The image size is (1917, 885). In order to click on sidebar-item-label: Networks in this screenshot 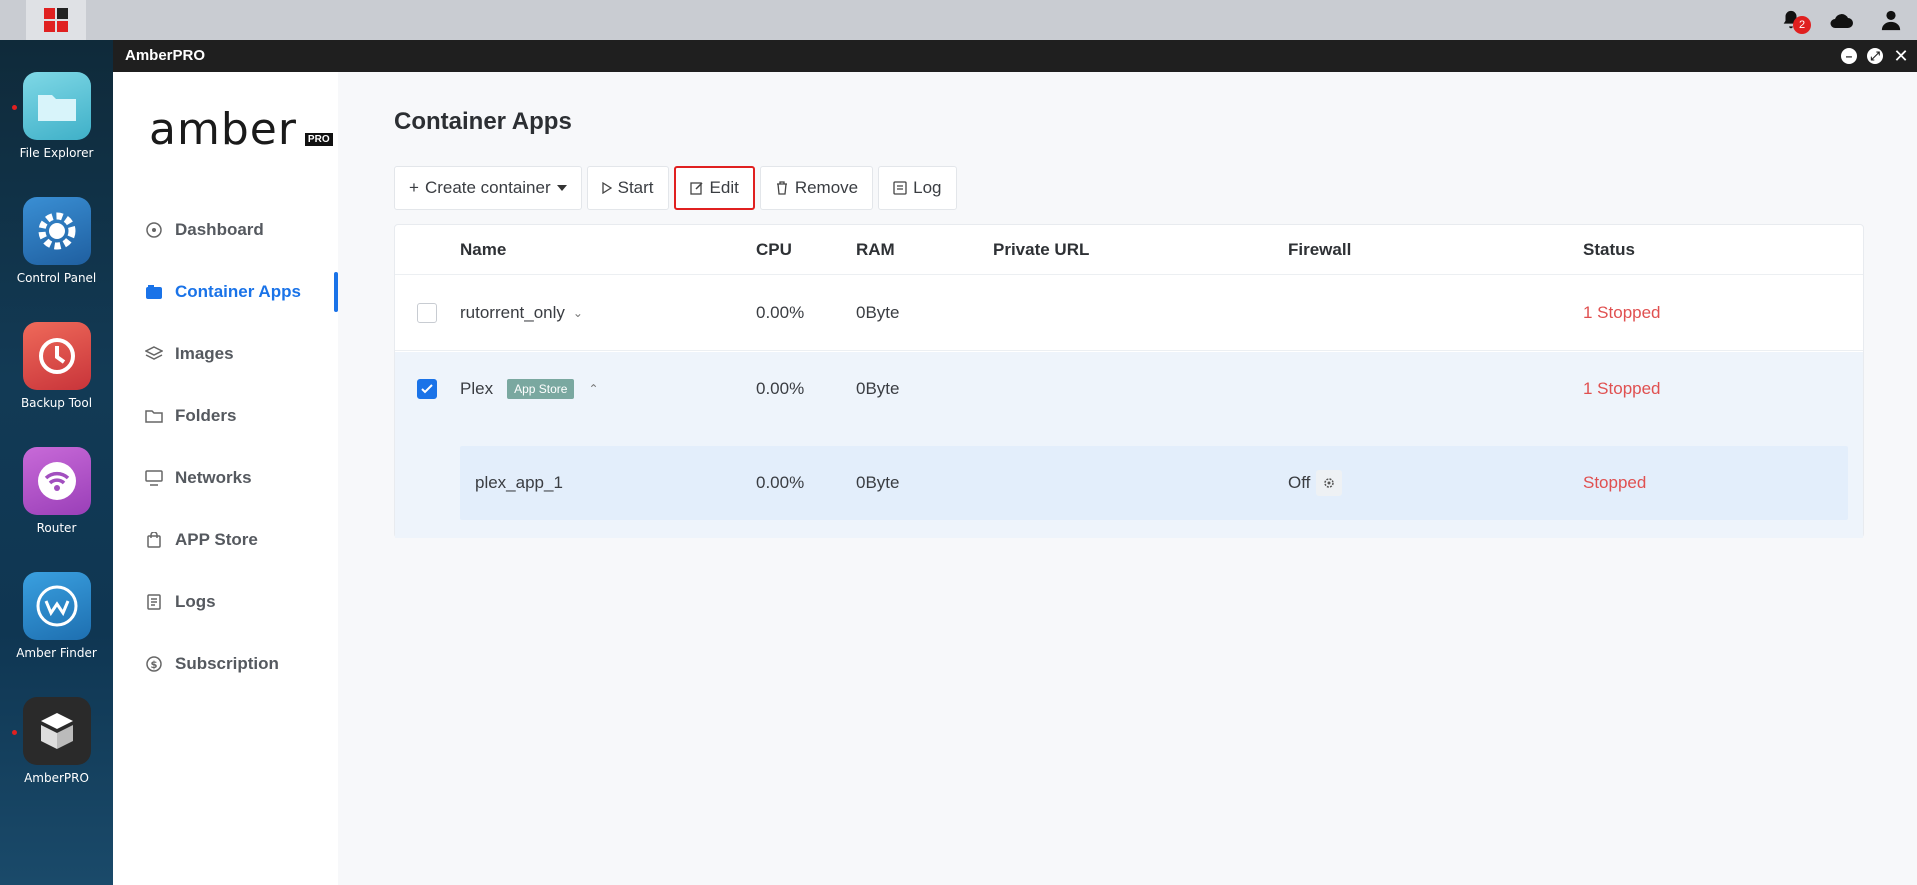, I will do `click(213, 477)`.